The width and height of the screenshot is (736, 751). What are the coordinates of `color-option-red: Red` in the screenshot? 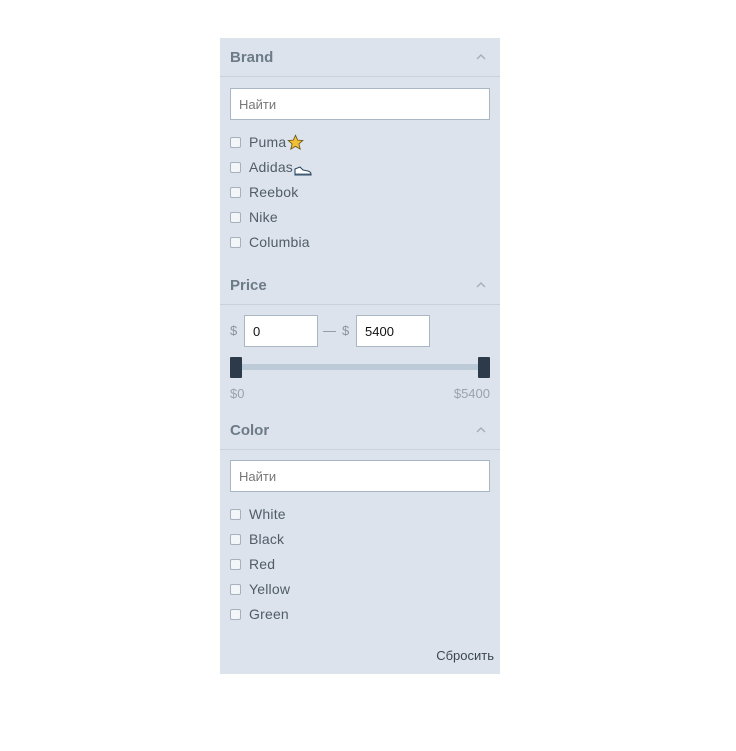 It's located at (252, 564).